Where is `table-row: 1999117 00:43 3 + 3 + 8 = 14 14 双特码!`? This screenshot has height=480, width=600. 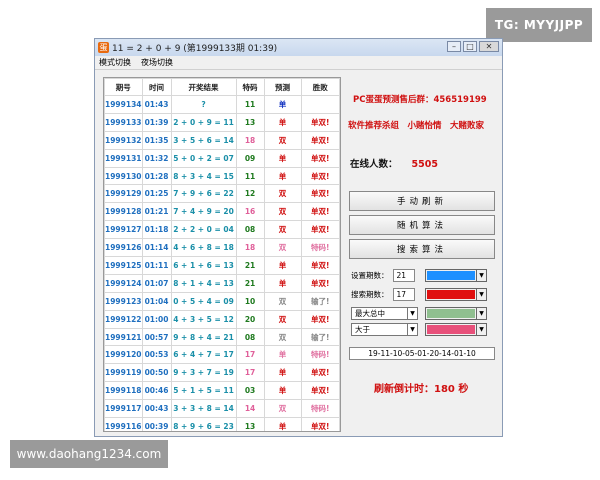
table-row: 1999117 00:43 3 + 3 + 8 = 14 14 双特码! is located at coordinates (222, 409).